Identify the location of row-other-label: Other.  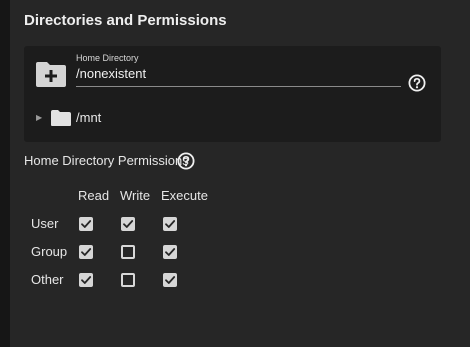
(47, 279).